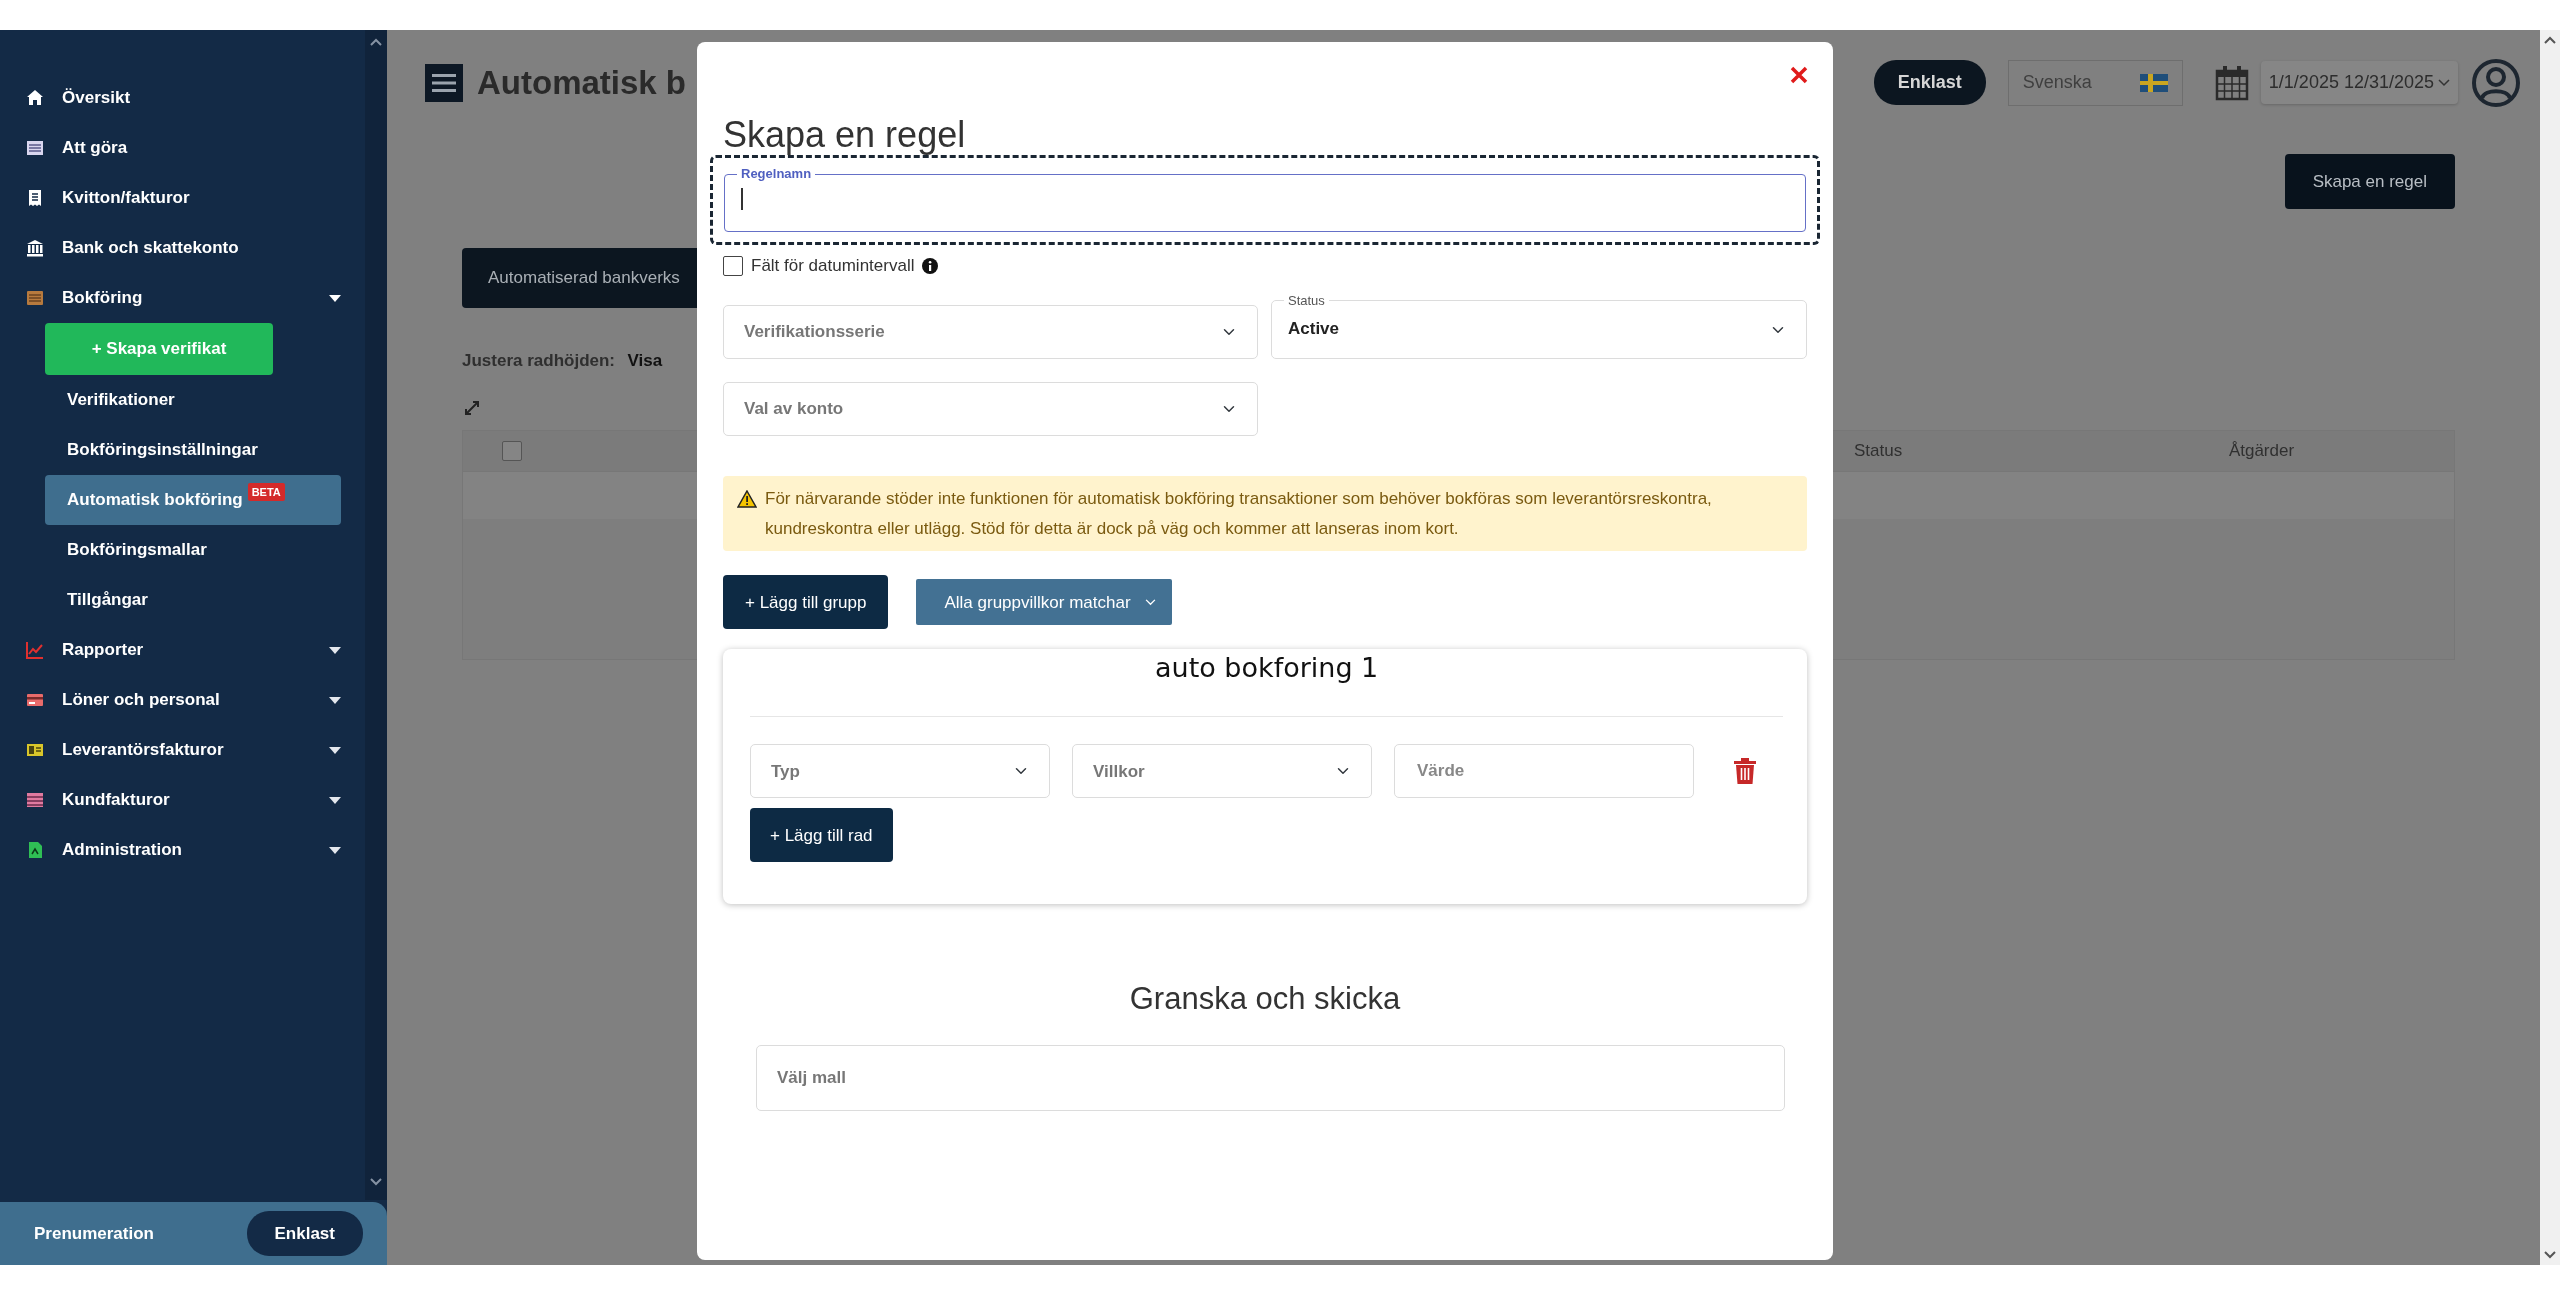 Image resolution: width=2560 pixels, height=1300 pixels. Describe the element at coordinates (833, 266) in the screenshot. I see `checkbox-label: Fält för datumintervall` at that location.